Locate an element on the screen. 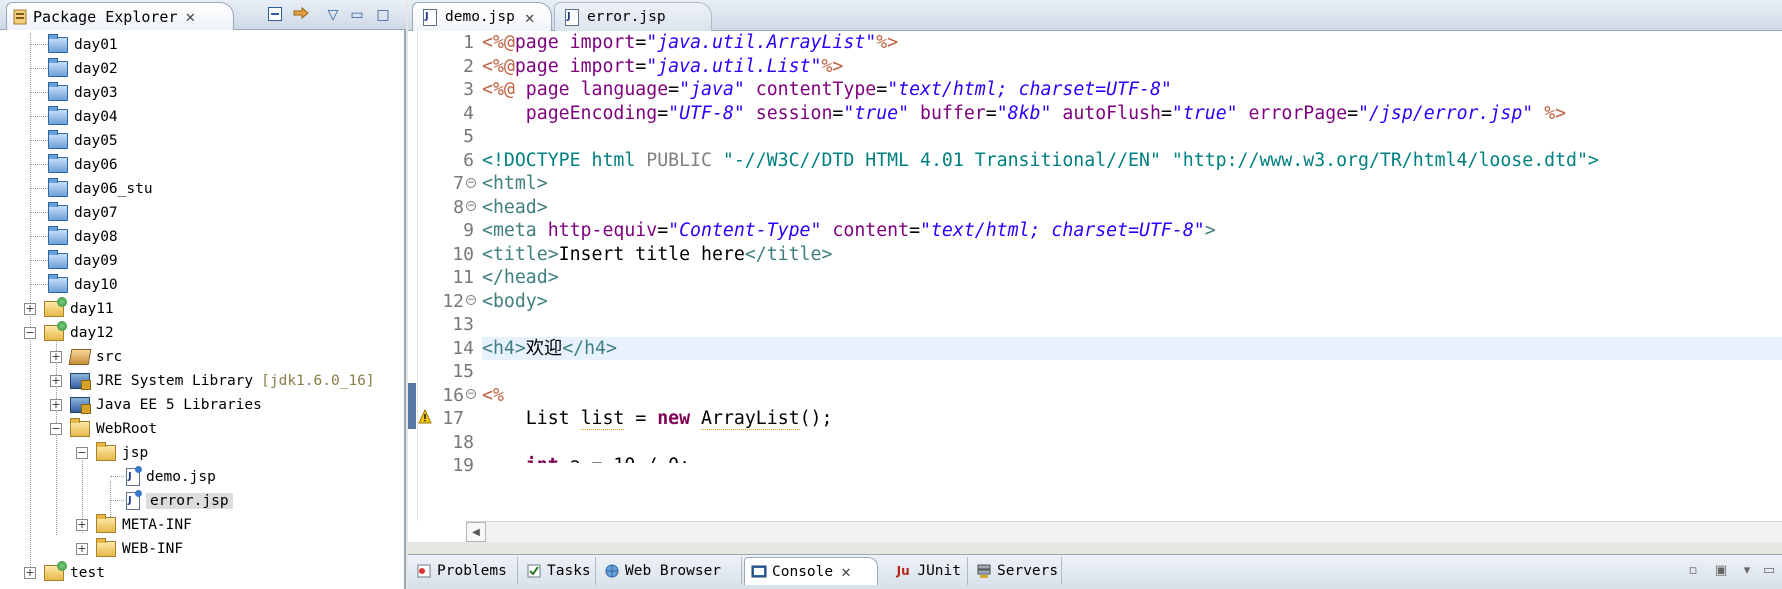  tab-problems: Problems is located at coordinates (464, 571).